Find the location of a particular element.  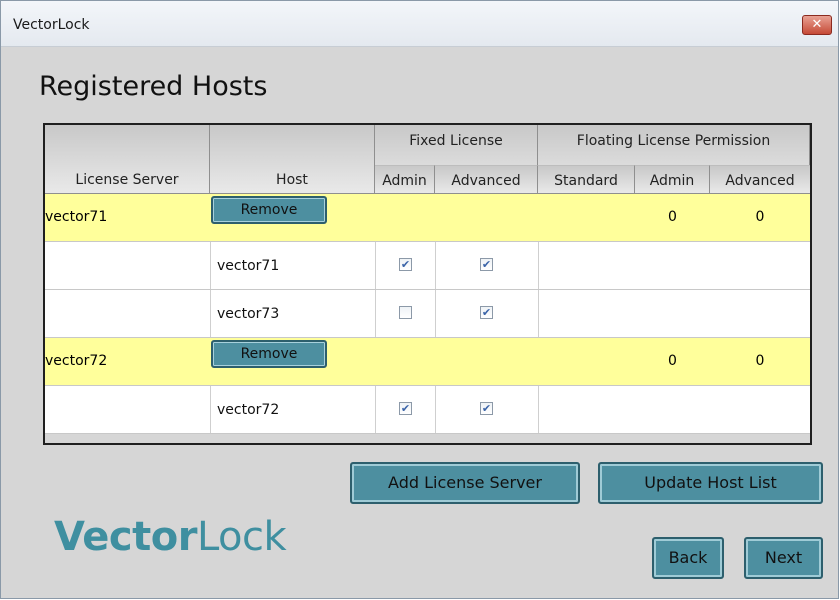

host-name: vector71 is located at coordinates (248, 266).